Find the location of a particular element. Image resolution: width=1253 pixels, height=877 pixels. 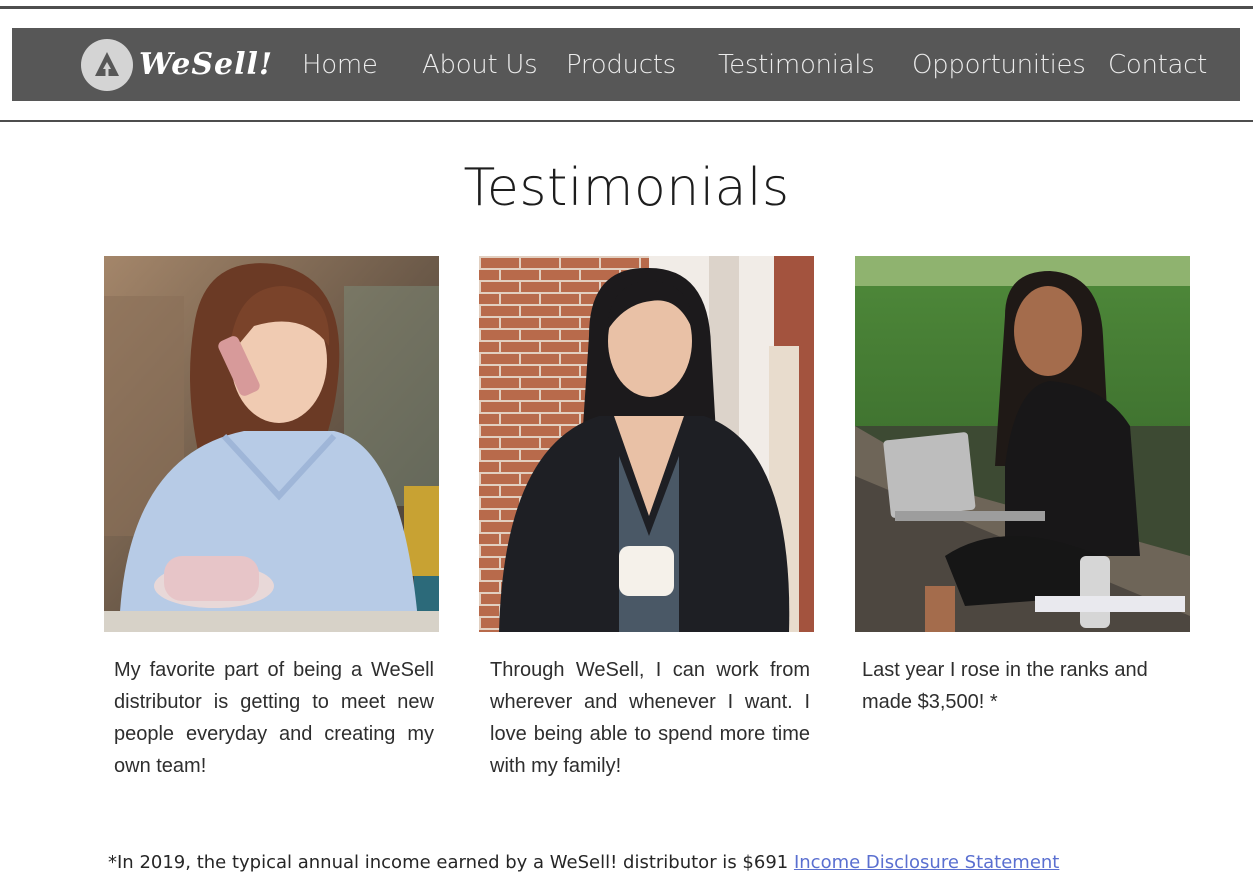

brand-logo: WeSell! is located at coordinates (177, 64).